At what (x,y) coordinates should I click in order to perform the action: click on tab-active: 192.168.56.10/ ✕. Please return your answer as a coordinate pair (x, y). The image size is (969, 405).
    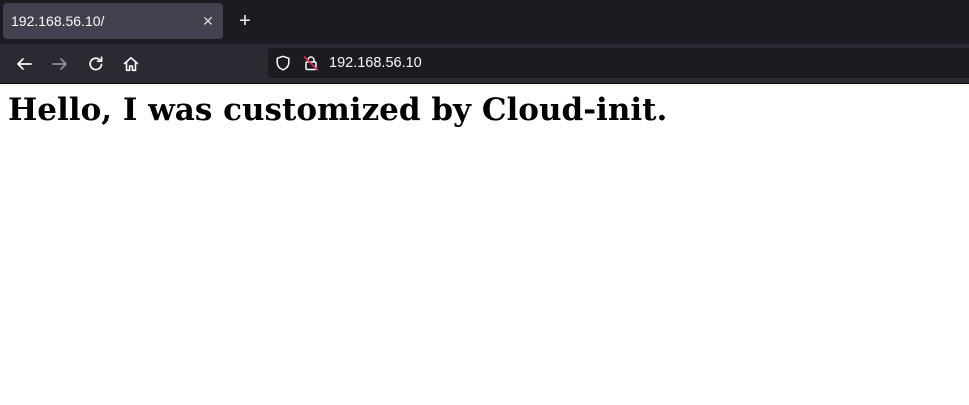
    Looking at the image, I should click on (113, 21).